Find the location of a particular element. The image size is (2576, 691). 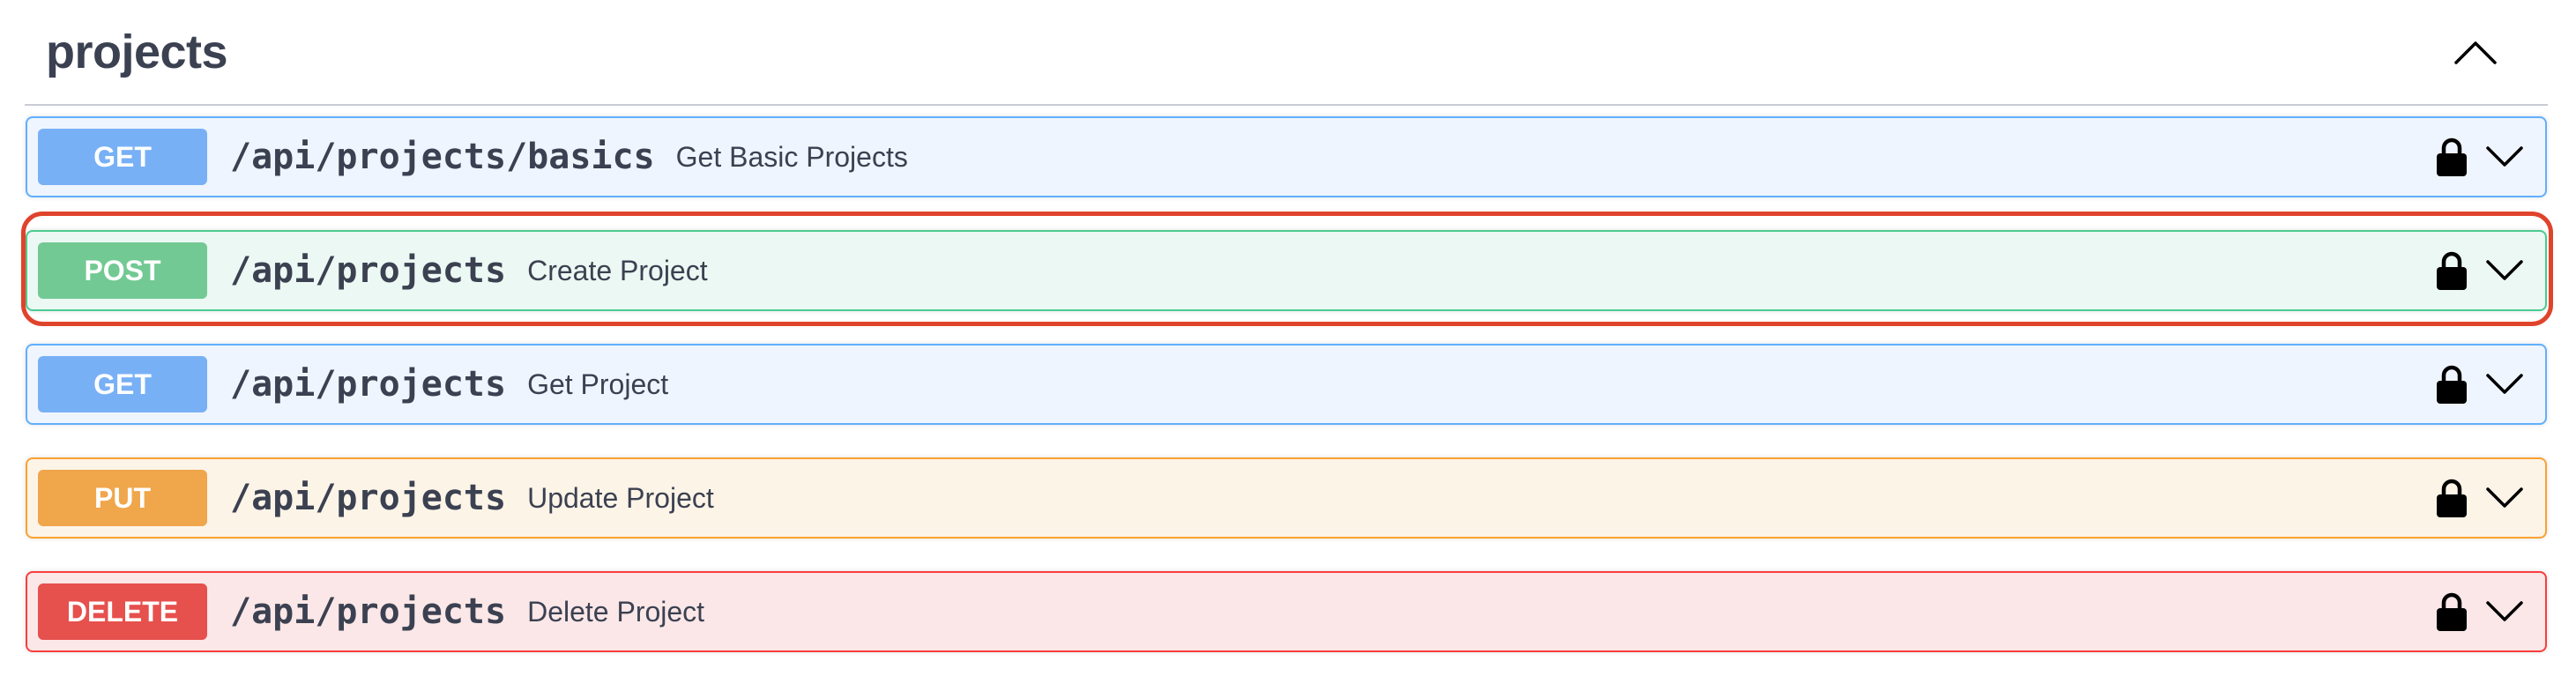

section-title: projects is located at coordinates (137, 52).